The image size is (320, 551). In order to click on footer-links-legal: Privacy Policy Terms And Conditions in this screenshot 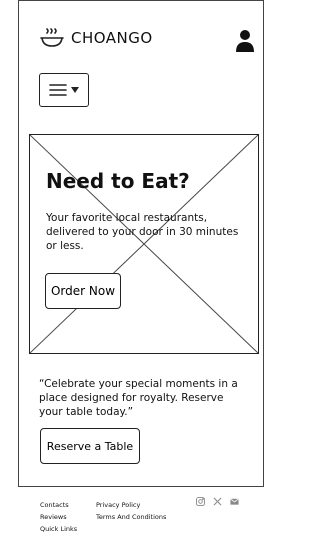, I will do `click(131, 511)`.